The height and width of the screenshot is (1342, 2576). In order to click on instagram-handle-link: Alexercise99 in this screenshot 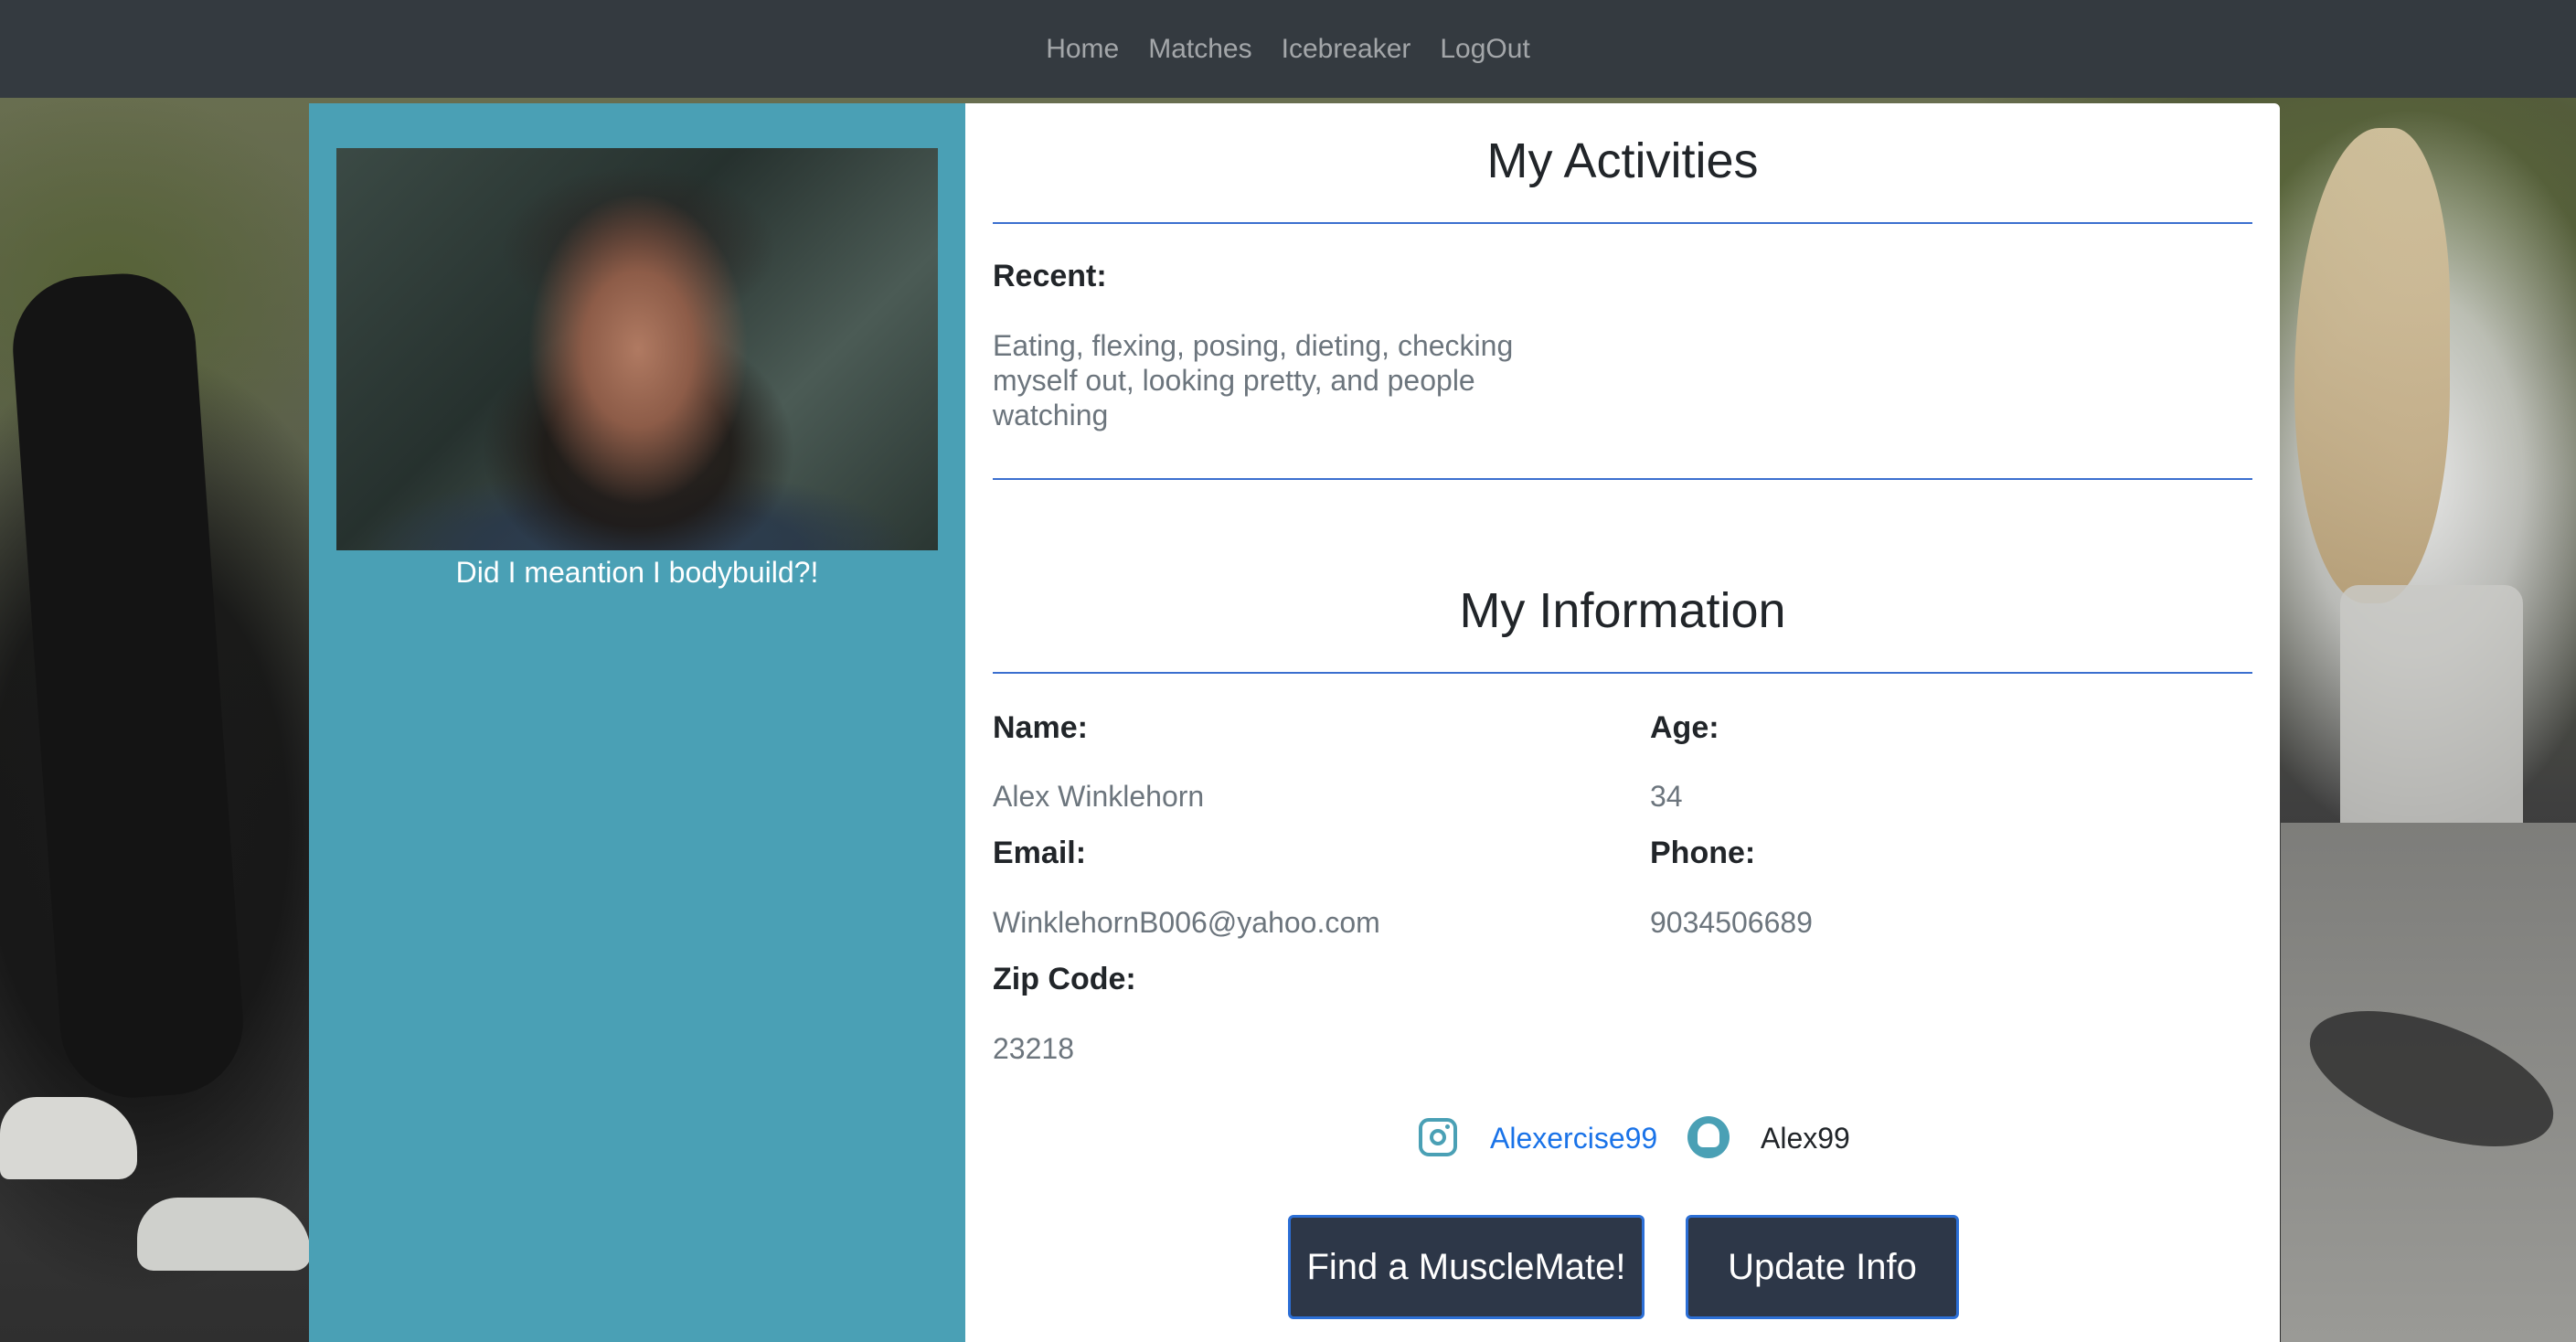, I will do `click(1573, 1139)`.